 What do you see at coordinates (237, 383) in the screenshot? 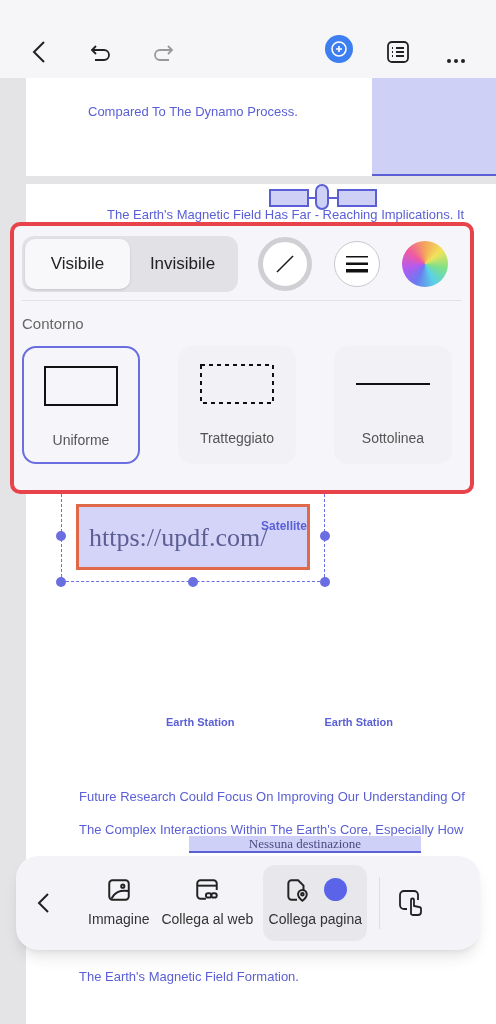
I see `dashed-rectangle-icon` at bounding box center [237, 383].